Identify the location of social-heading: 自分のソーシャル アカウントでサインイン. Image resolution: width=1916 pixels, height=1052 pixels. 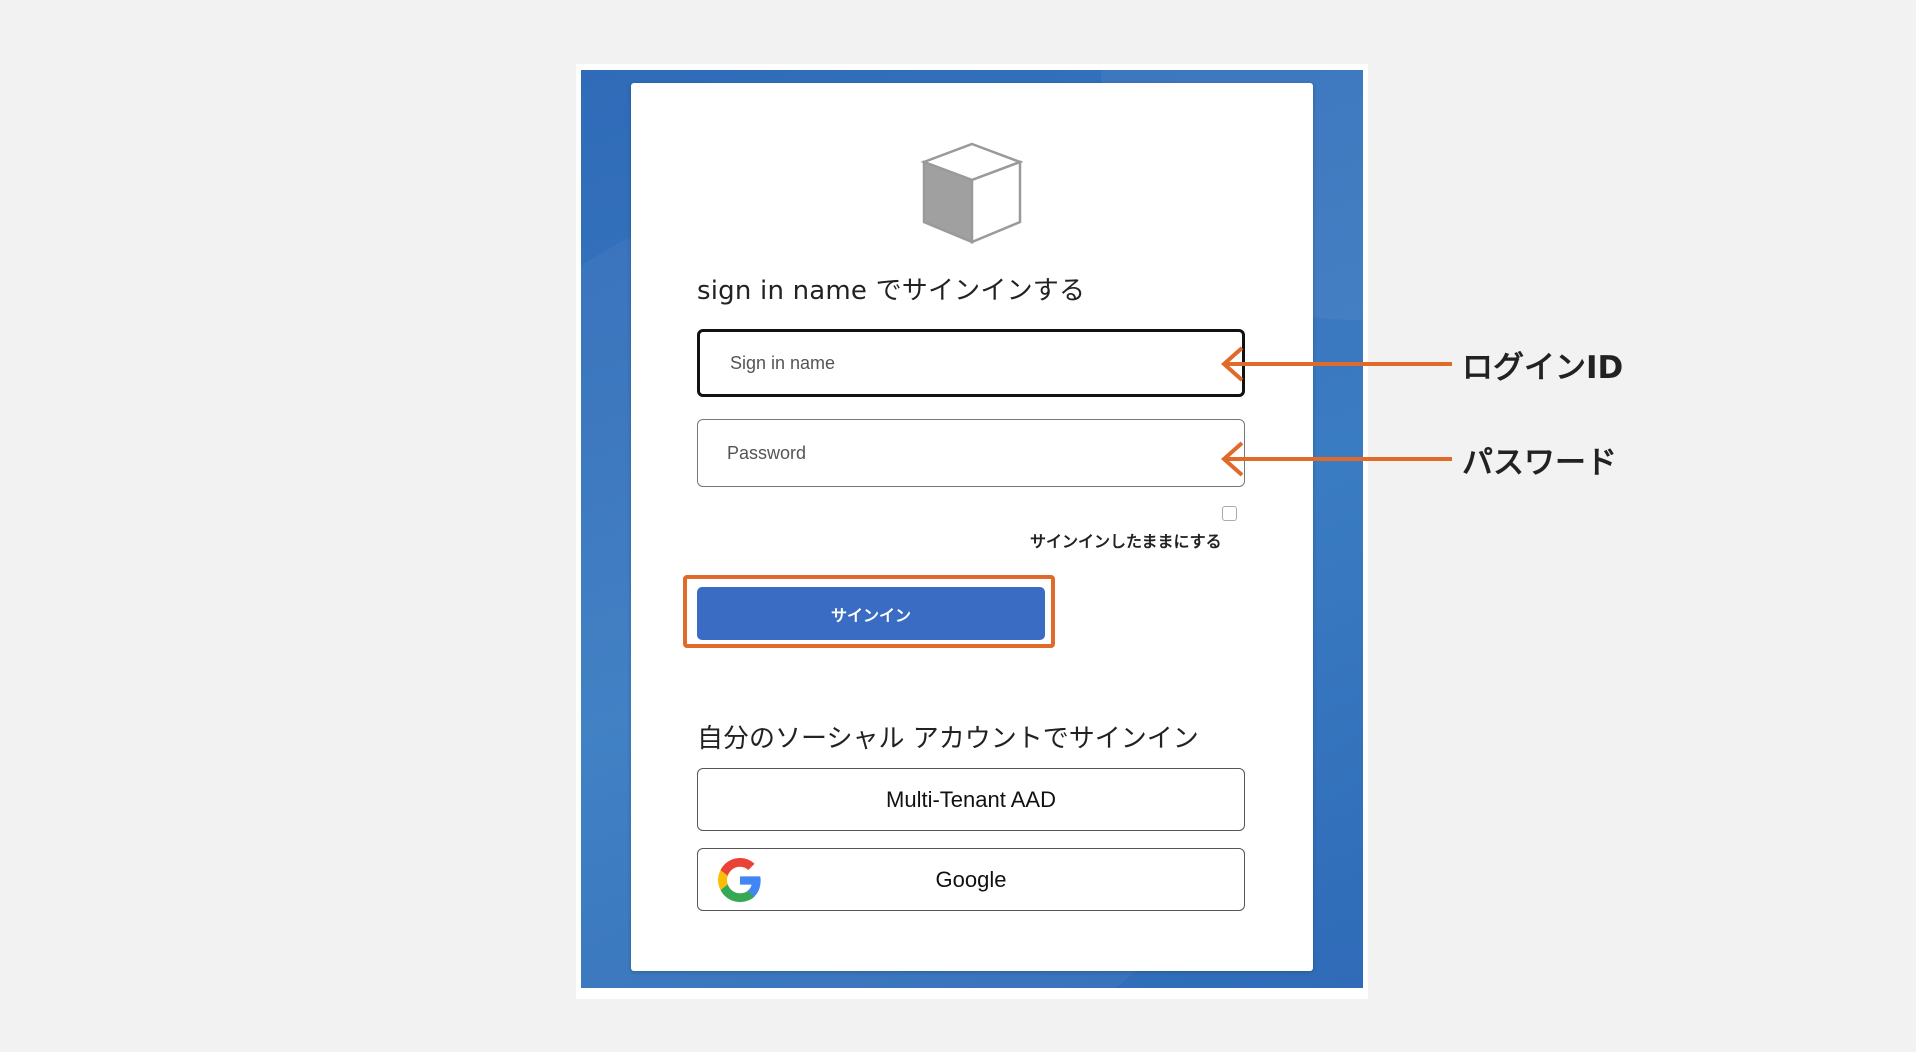
(948, 739).